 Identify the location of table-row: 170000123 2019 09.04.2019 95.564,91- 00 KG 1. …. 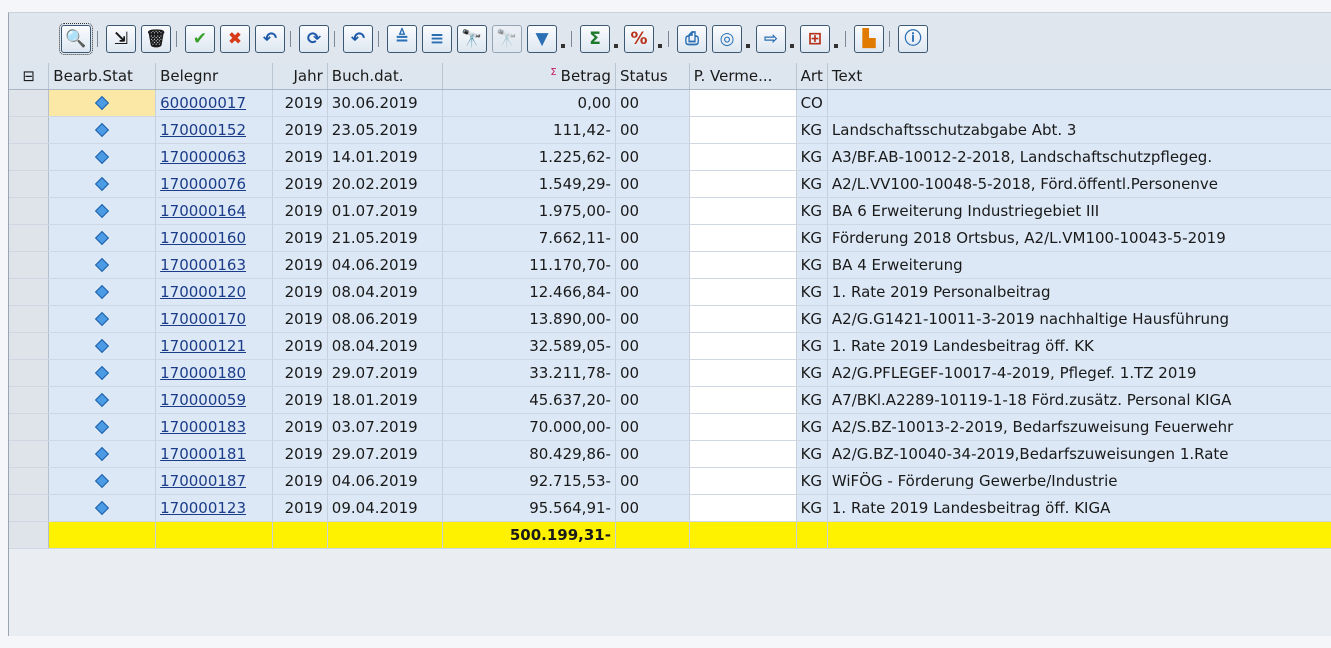
(670, 508).